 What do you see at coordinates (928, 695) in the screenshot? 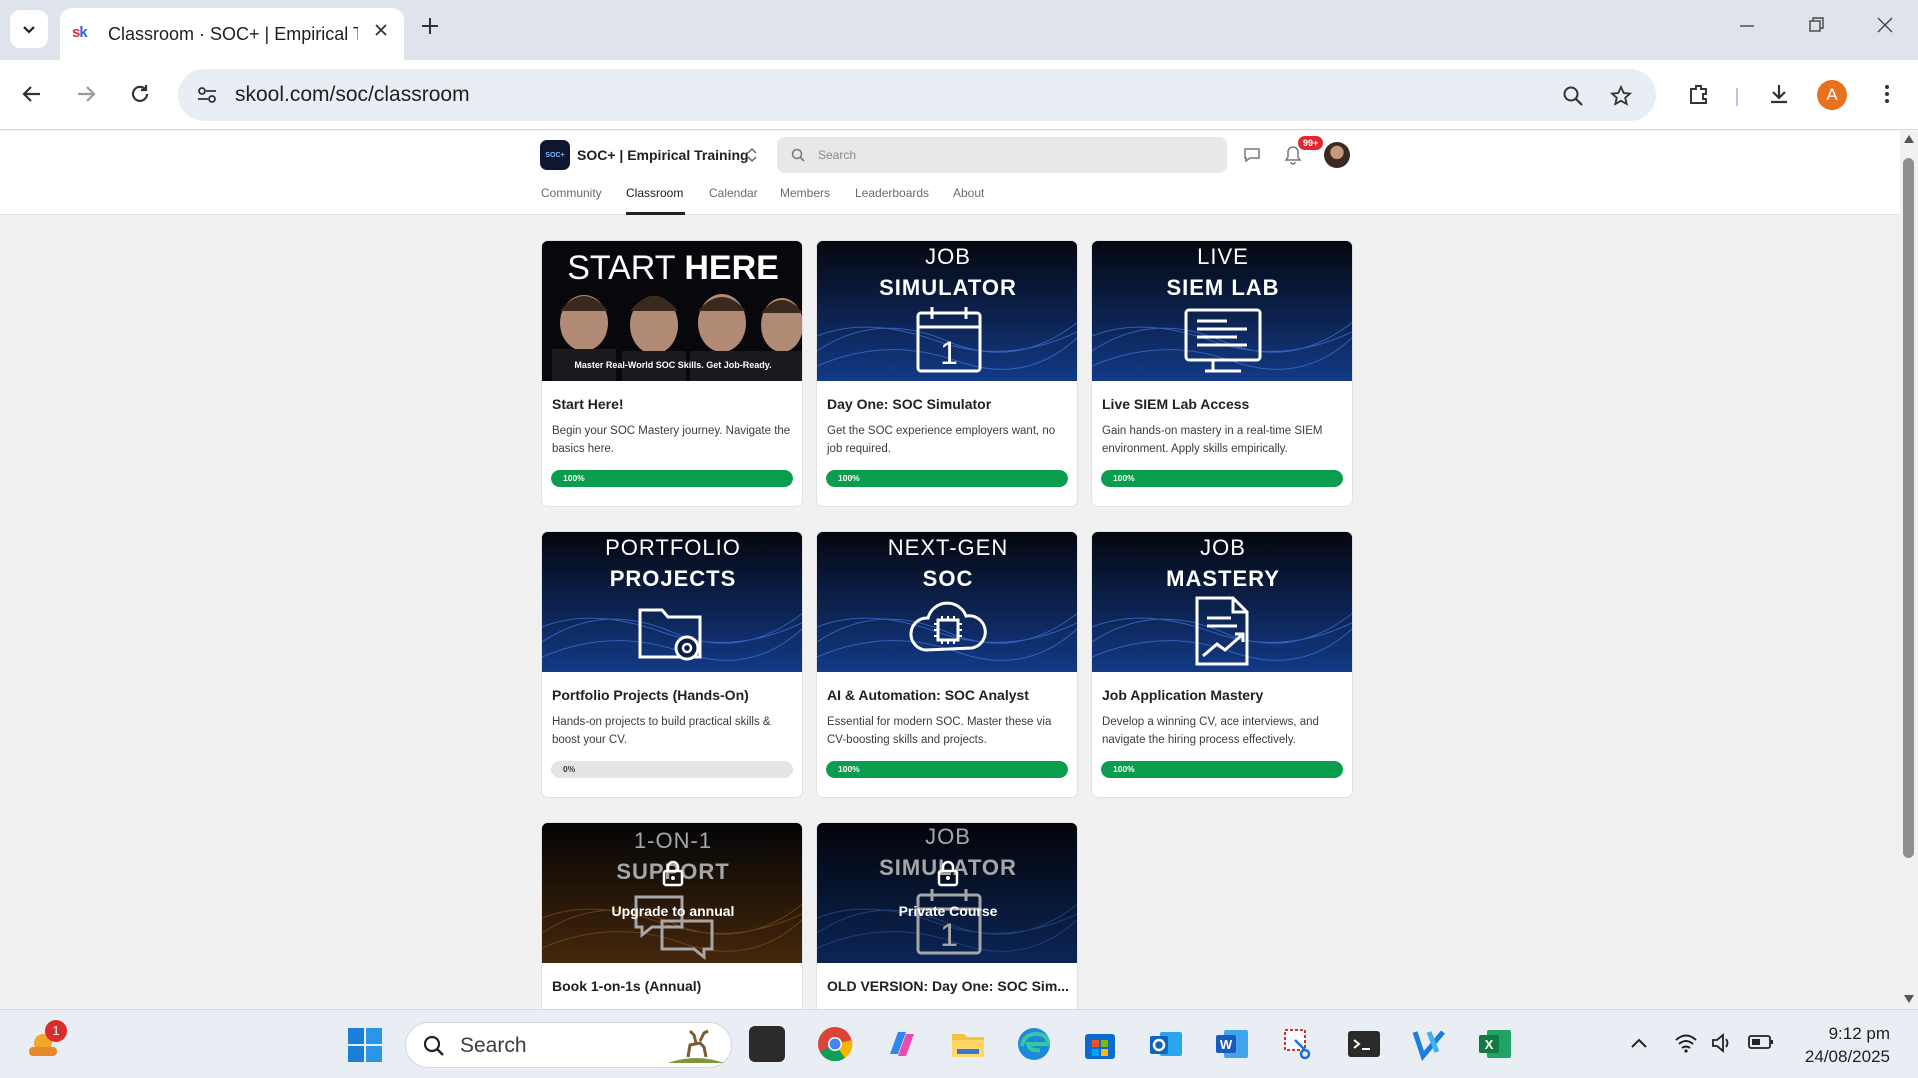
I see `course-title: AI & Automation: SOC Analyst` at bounding box center [928, 695].